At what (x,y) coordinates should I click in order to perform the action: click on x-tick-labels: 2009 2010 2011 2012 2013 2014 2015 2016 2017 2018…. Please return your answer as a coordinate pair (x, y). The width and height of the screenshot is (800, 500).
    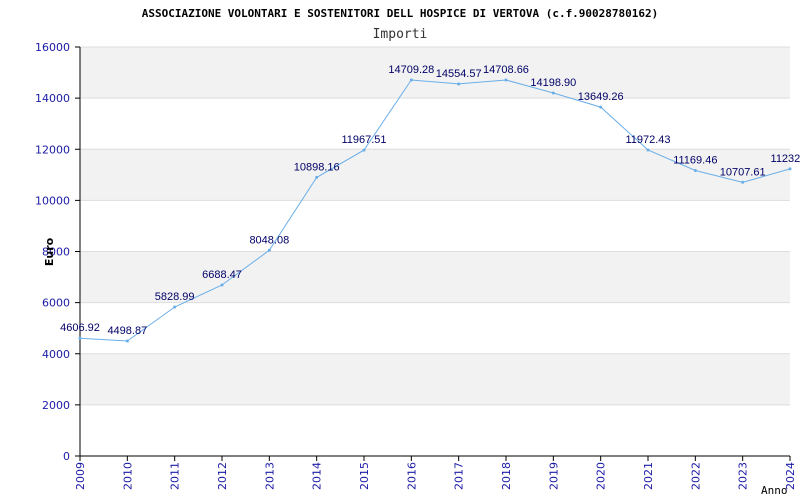
    Looking at the image, I should click on (435, 476).